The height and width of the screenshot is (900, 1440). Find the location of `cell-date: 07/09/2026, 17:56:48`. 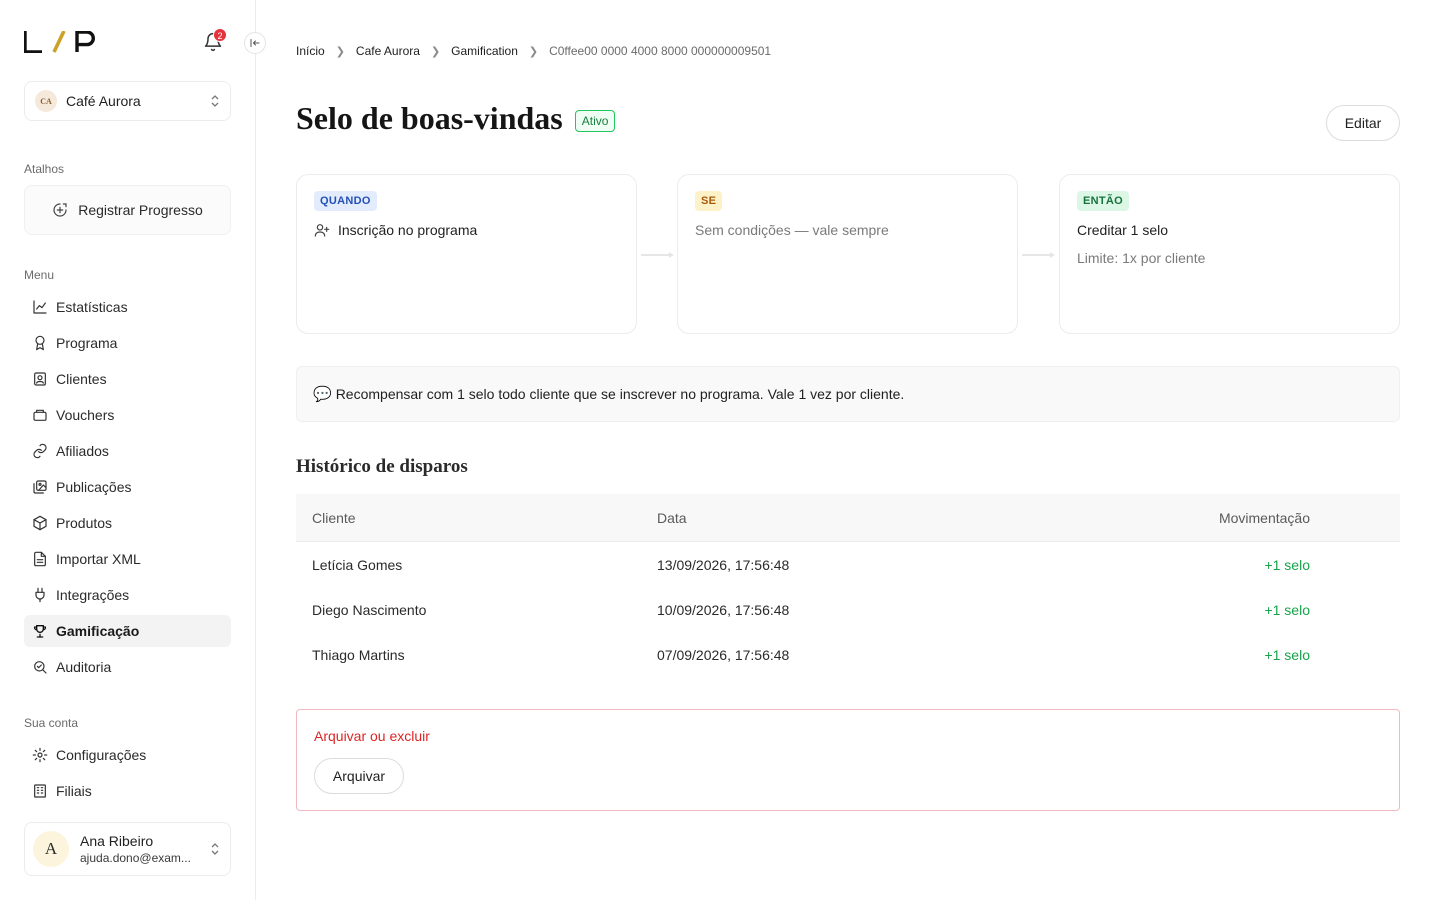

cell-date: 07/09/2026, 17:56:48 is located at coordinates (723, 654).